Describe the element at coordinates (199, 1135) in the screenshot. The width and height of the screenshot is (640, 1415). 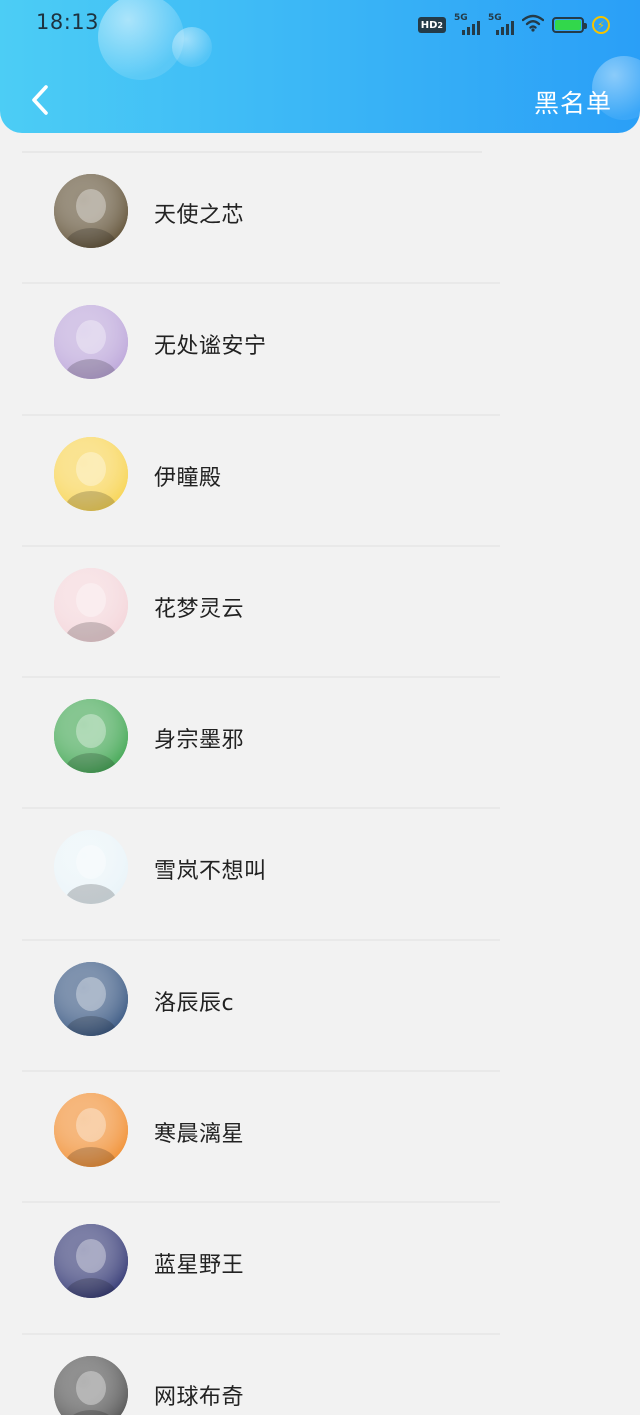
I see `contact-name: 寒晨漓星` at that location.